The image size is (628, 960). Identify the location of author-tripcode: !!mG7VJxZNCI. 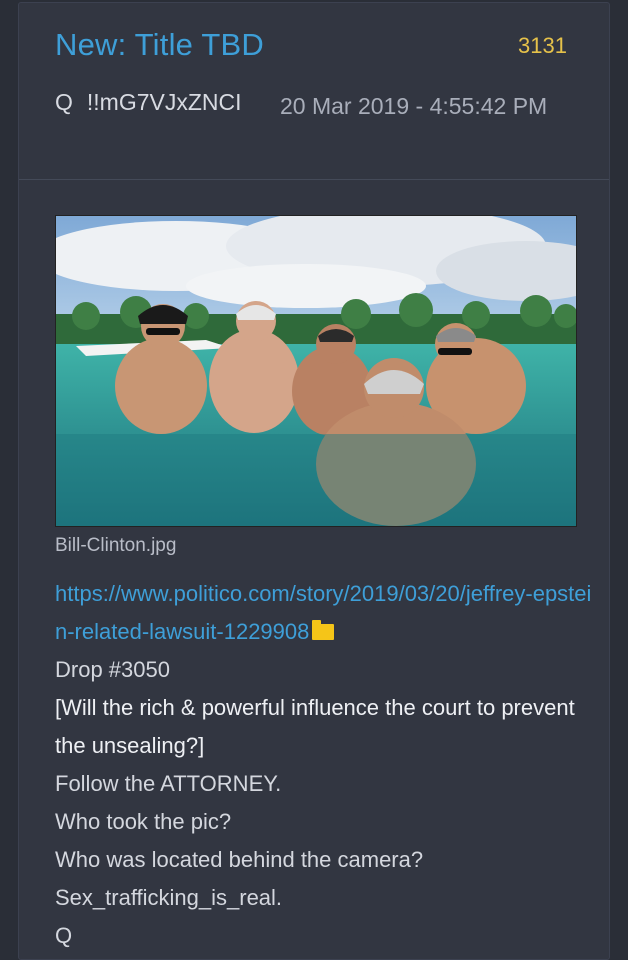
(164, 102).